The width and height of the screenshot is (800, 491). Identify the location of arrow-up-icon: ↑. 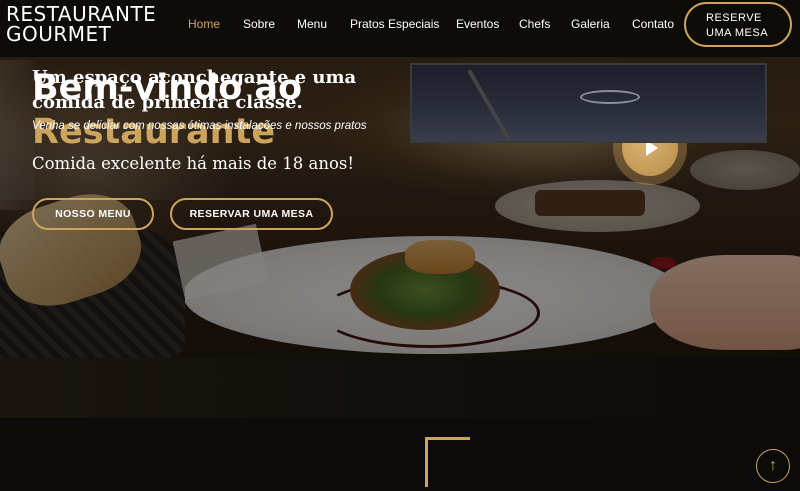
(773, 465).